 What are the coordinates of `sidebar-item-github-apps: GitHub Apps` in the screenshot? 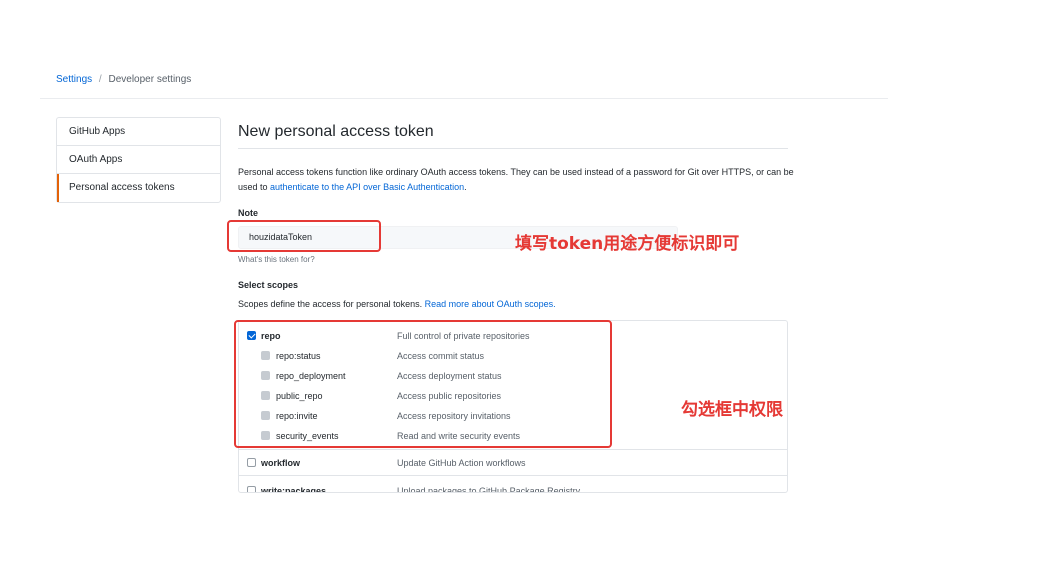 It's located at (138, 132).